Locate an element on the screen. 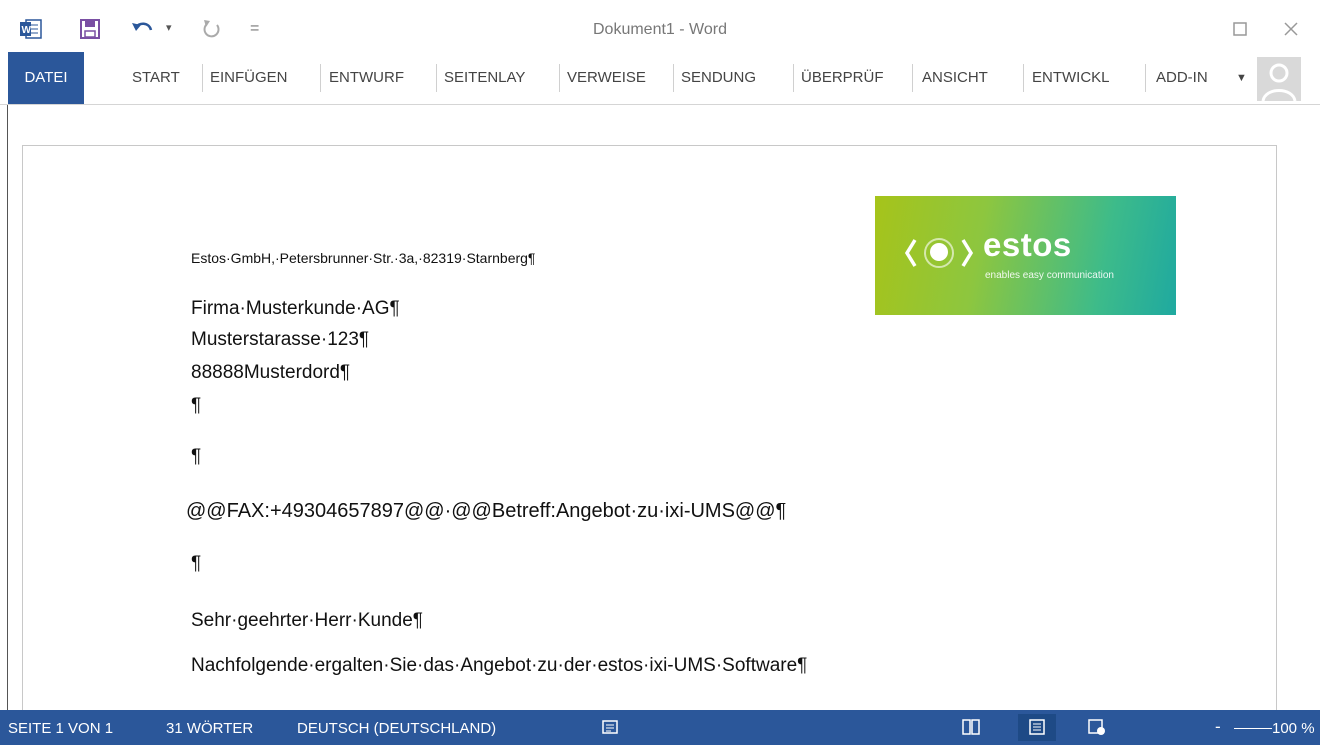 This screenshot has width=1320, height=745. close-icon is located at coordinates (1291, 30).